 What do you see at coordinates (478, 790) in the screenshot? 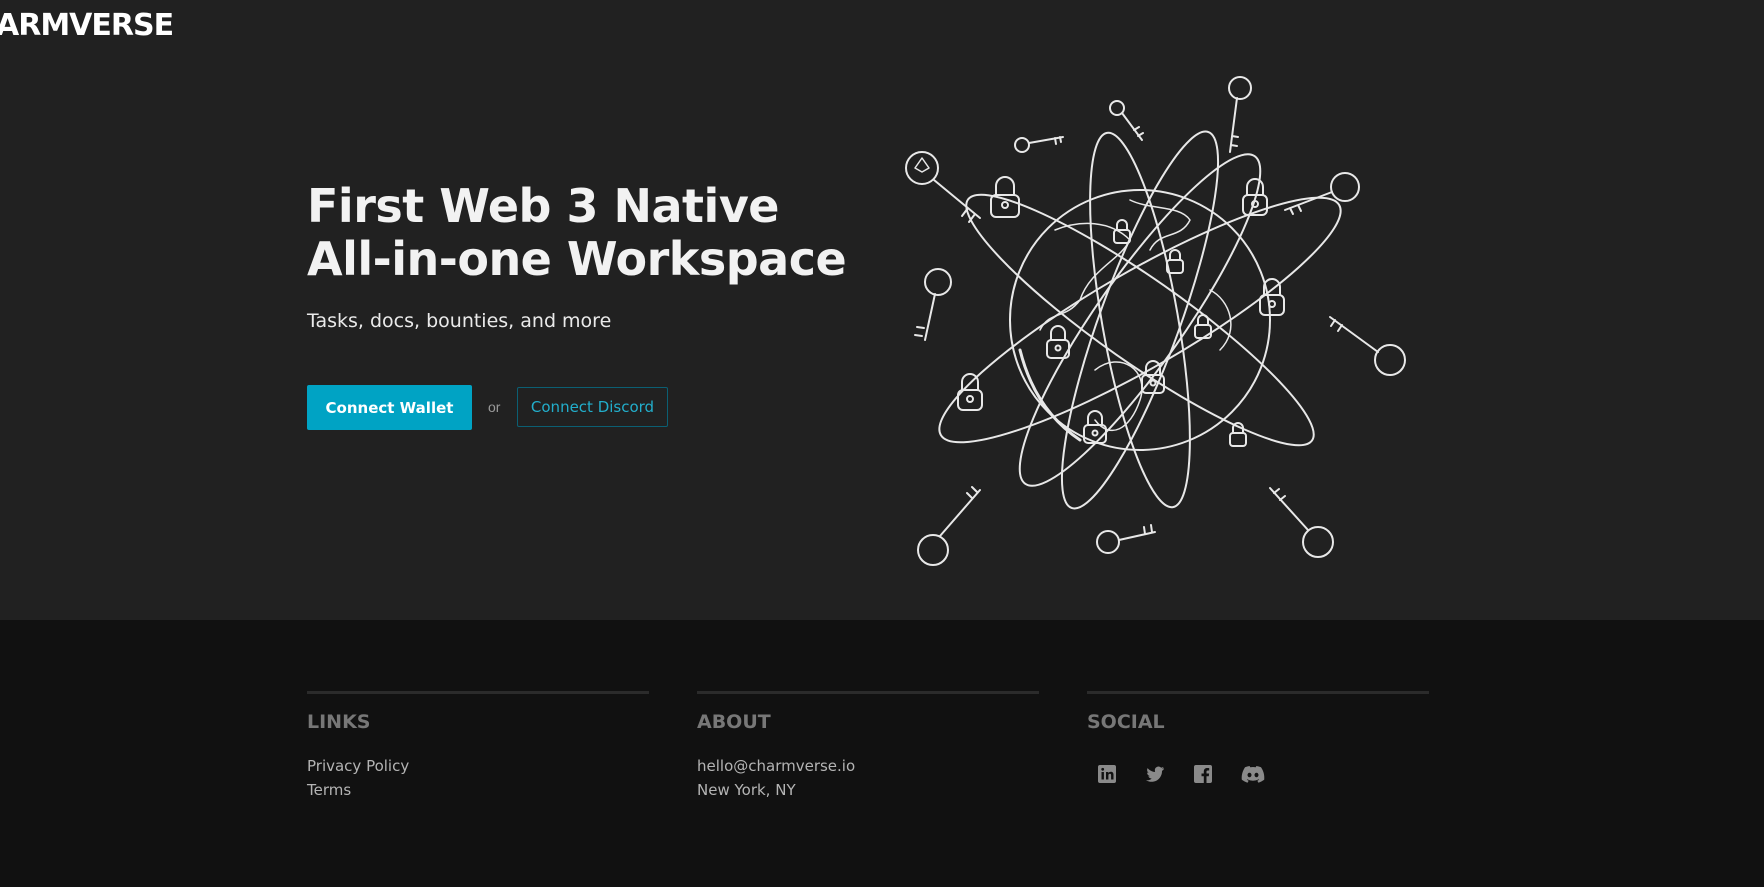
I see `terms-link: Terms` at bounding box center [478, 790].